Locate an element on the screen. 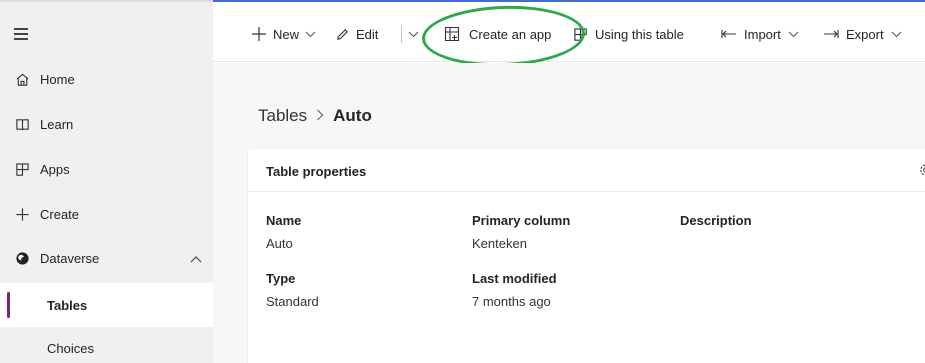  card-title: Table properties is located at coordinates (316, 171).